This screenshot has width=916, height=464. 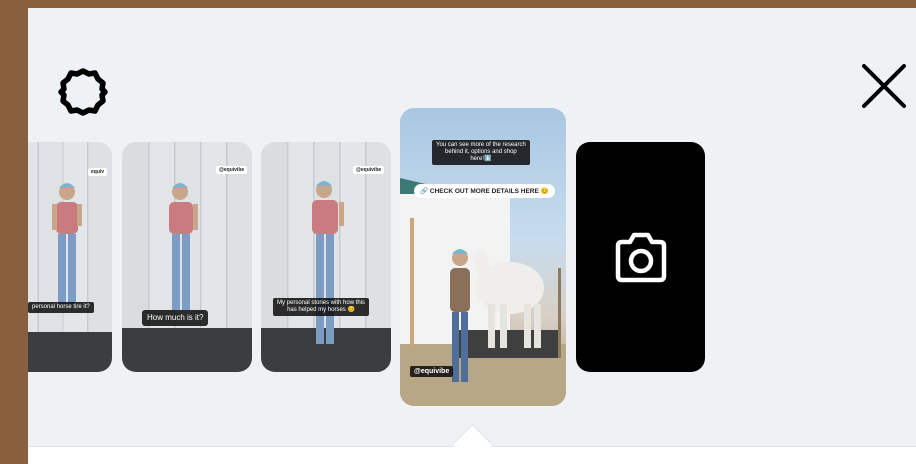 I want to click on story-caption-line: You can see more of the research, so click(x=481, y=145).